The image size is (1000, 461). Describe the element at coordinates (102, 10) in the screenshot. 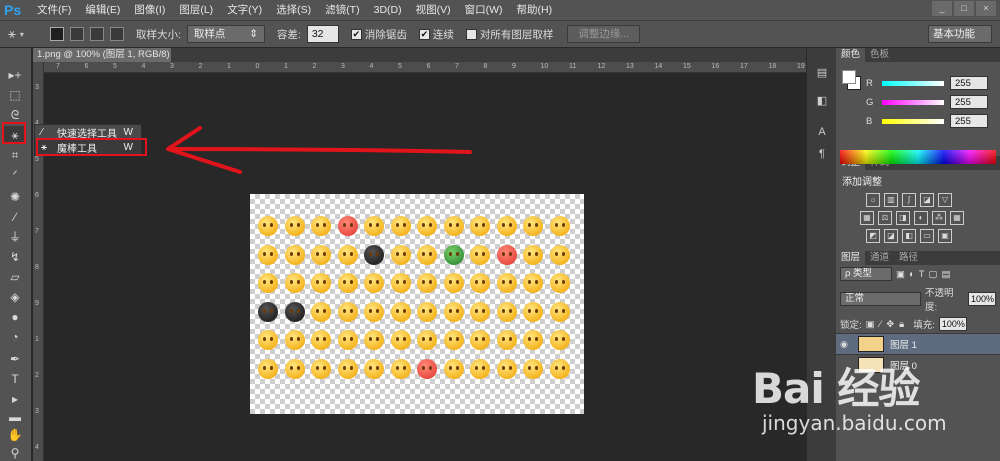

I see `menu-item: 编辑(E)` at that location.